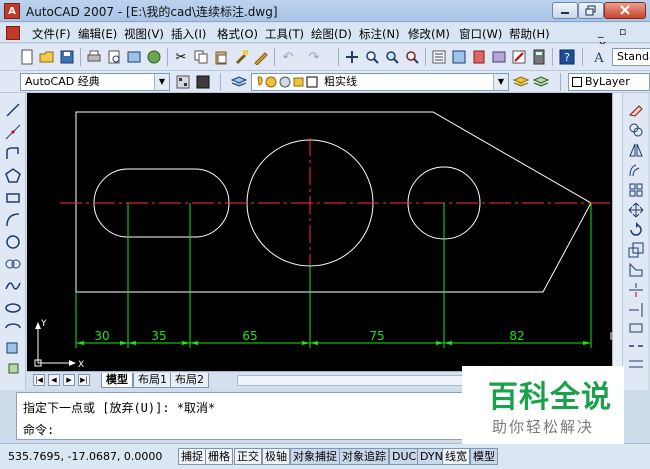  I want to click on pan-icon, so click(352, 57).